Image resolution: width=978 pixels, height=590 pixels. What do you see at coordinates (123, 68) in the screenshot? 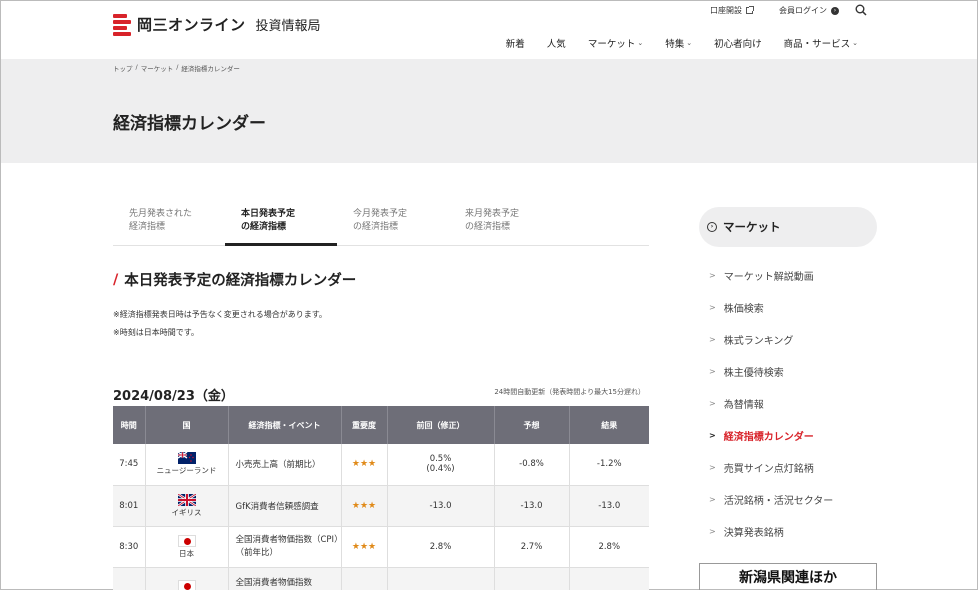
I see `breadcrumb-top: トップ` at bounding box center [123, 68].